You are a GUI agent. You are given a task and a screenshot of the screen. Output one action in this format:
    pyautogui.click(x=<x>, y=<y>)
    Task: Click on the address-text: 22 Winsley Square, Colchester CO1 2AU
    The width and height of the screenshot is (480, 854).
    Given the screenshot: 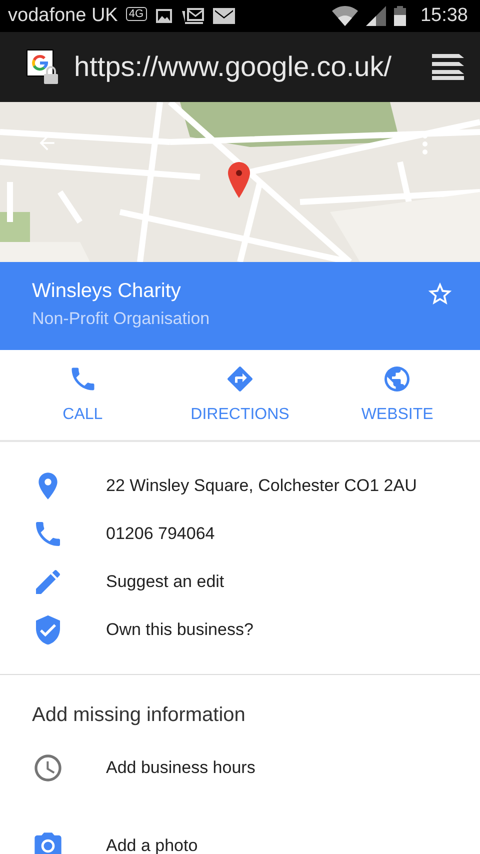 What is the action you would take?
    pyautogui.click(x=261, y=486)
    